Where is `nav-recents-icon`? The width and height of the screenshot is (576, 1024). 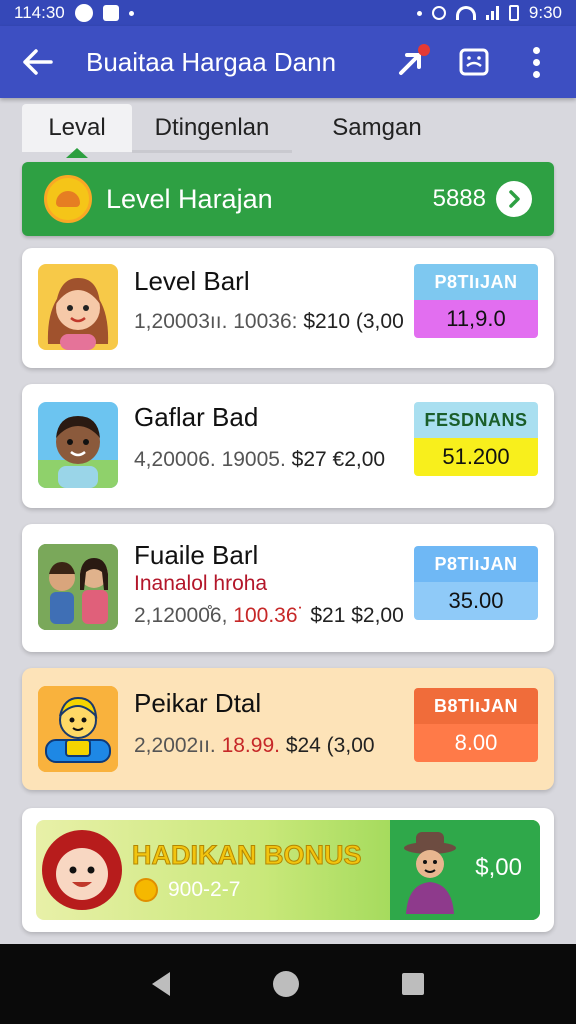
nav-recents-icon is located at coordinates (413, 984).